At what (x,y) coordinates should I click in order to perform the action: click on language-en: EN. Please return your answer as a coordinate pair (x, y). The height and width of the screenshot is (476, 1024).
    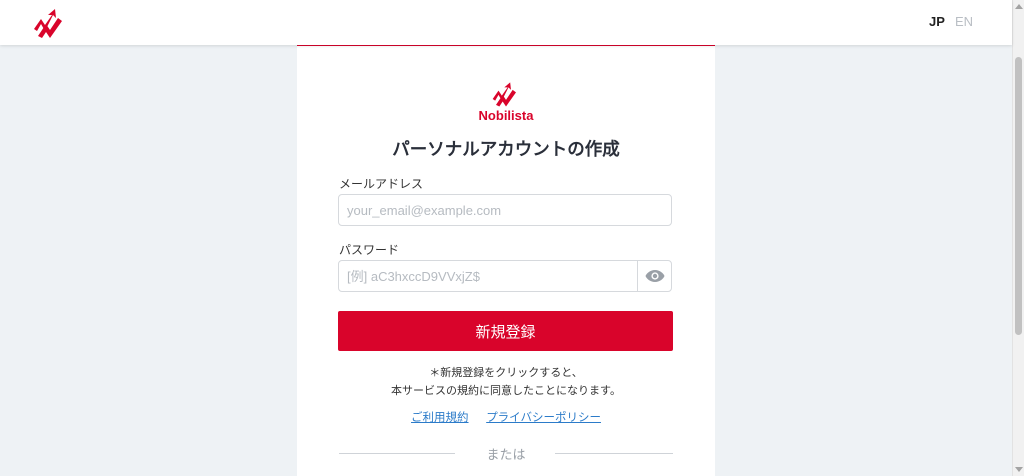
    Looking at the image, I should click on (964, 21).